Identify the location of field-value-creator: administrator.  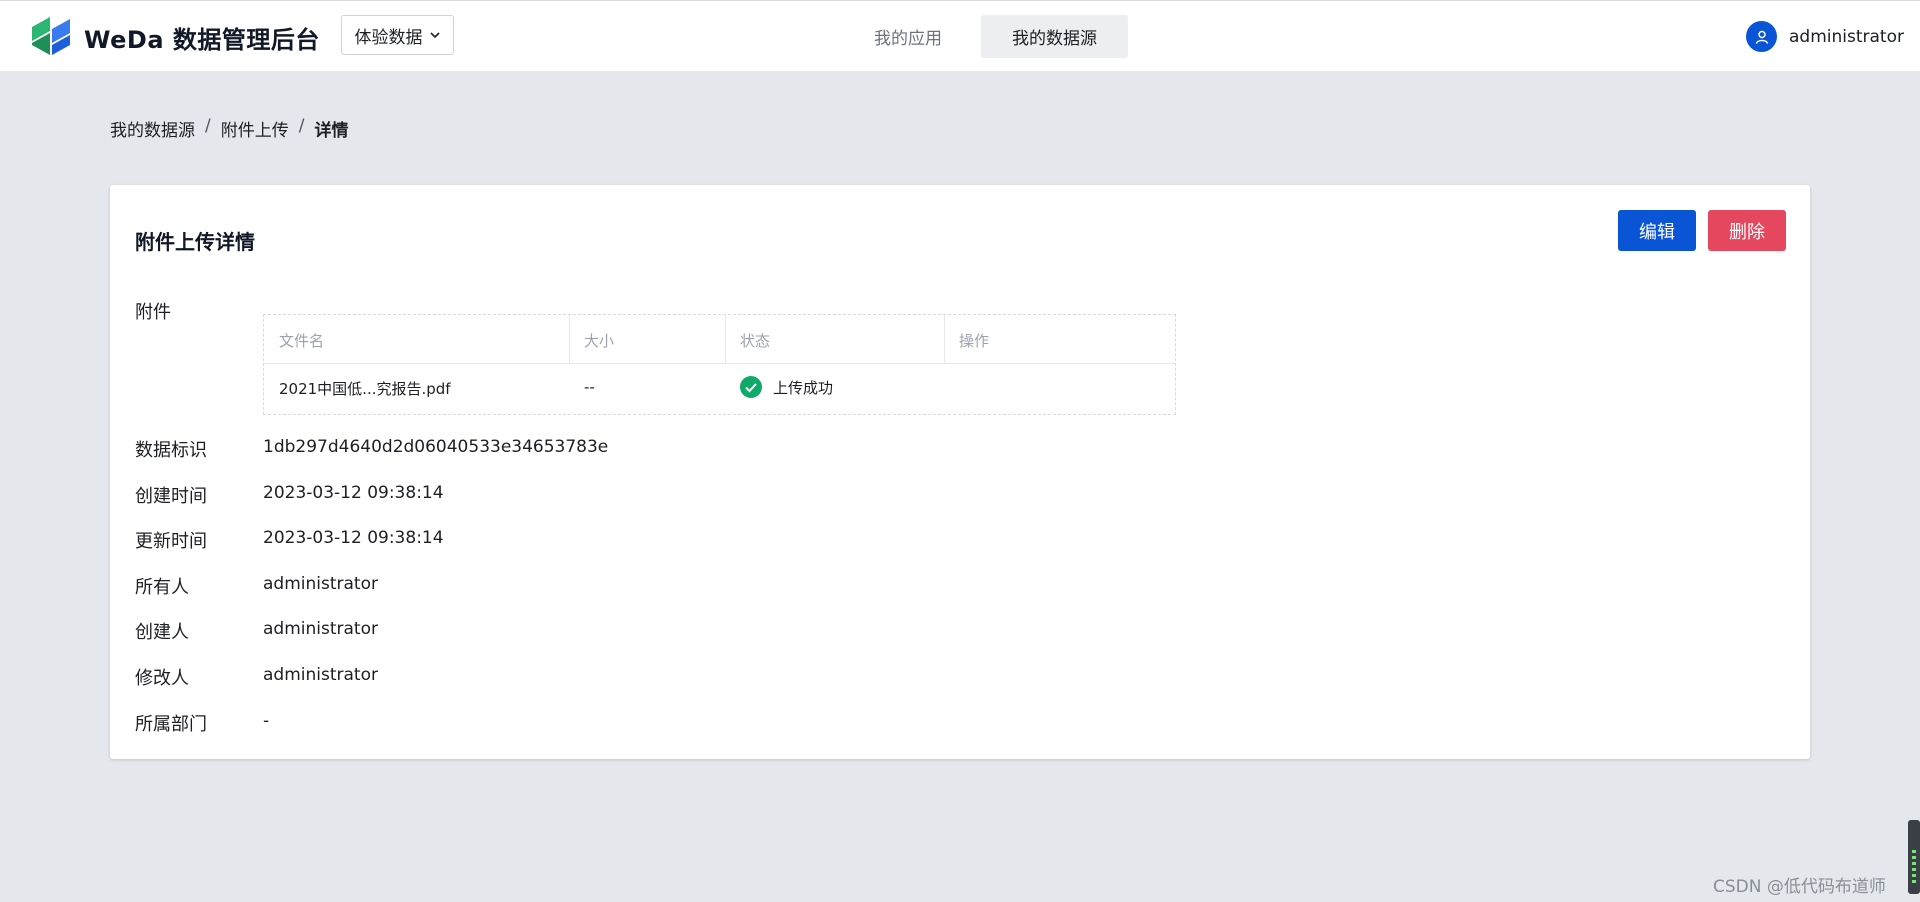
(320, 629).